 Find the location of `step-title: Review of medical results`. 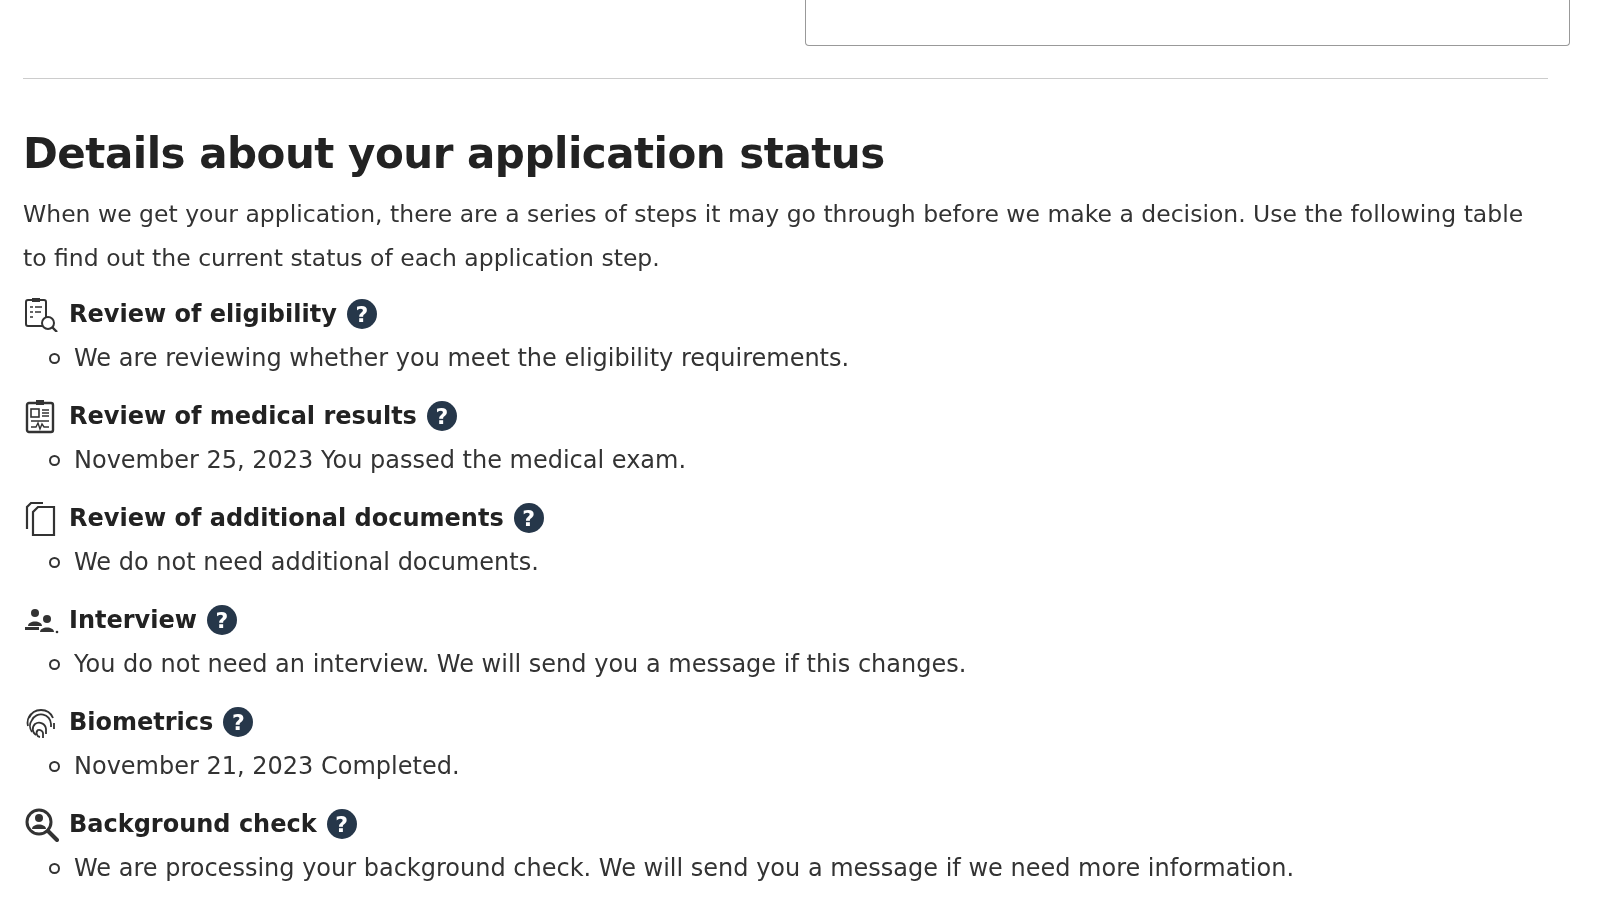

step-title: Review of medical results is located at coordinates (243, 416).